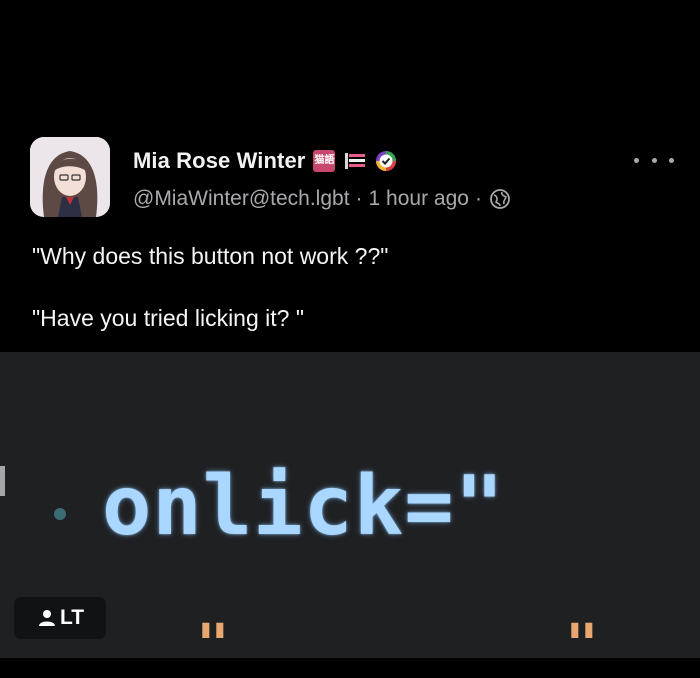  What do you see at coordinates (2, 481) in the screenshot?
I see `editor-gutter-marker` at bounding box center [2, 481].